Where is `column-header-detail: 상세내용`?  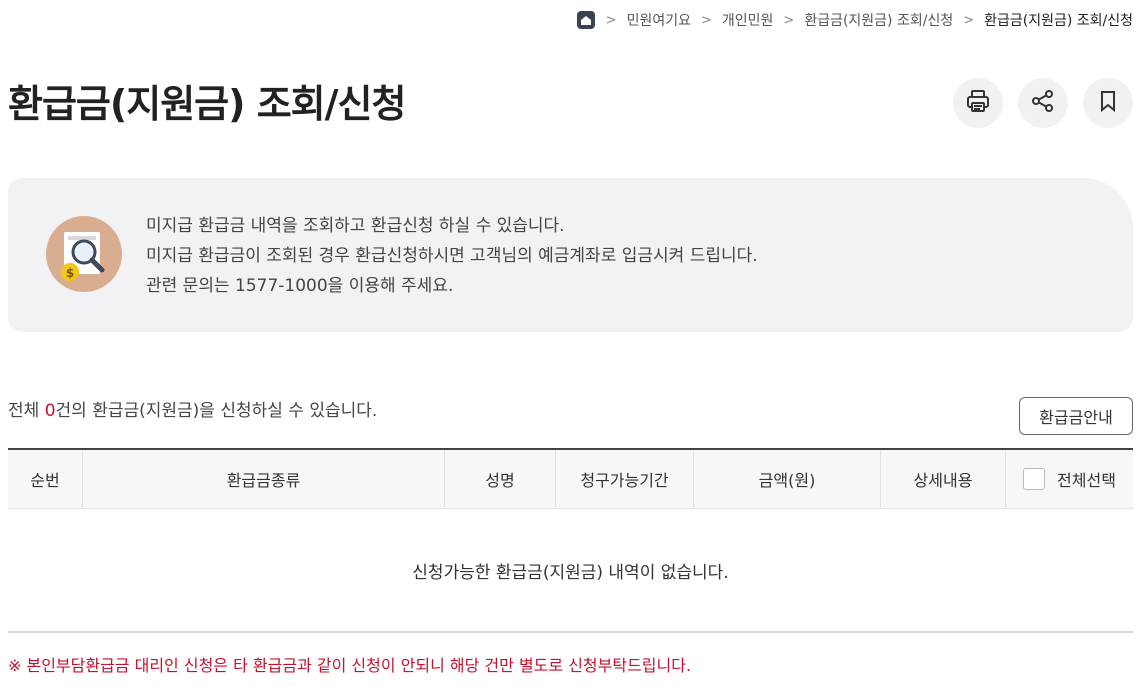 column-header-detail: 상세내용 is located at coordinates (943, 479).